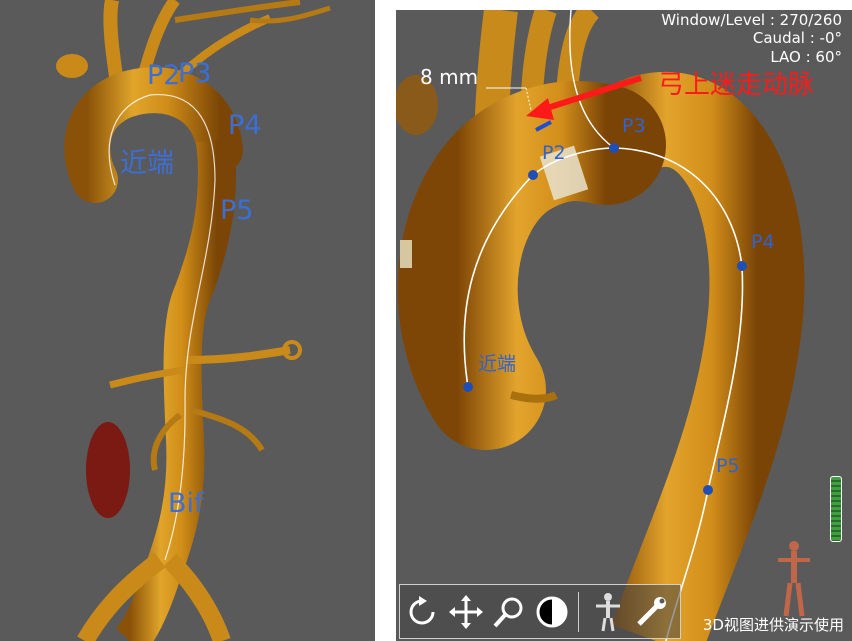  I want to click on window-level-icon, so click(552, 612).